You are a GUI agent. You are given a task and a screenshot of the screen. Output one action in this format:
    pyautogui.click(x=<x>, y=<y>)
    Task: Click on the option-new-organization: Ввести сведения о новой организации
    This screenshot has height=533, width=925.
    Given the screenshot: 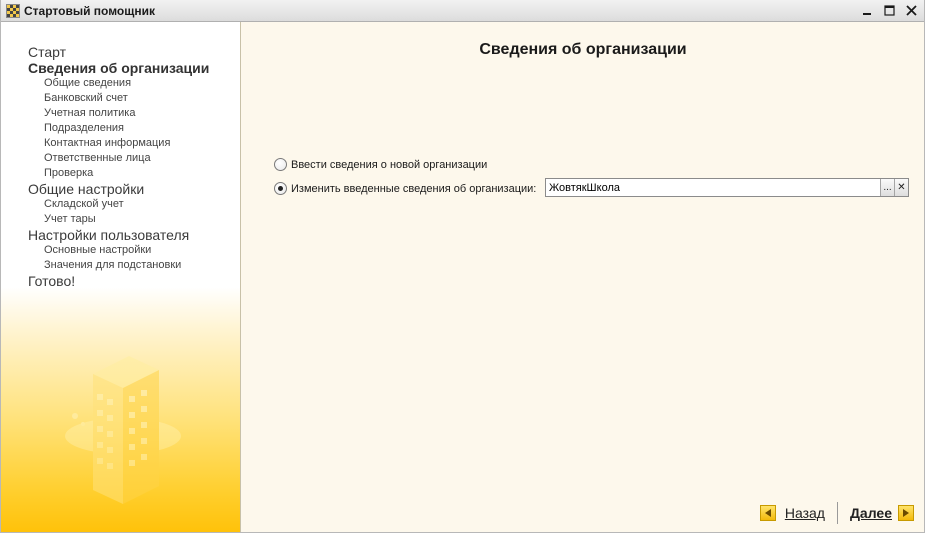 What is the action you would take?
    pyautogui.click(x=380, y=164)
    